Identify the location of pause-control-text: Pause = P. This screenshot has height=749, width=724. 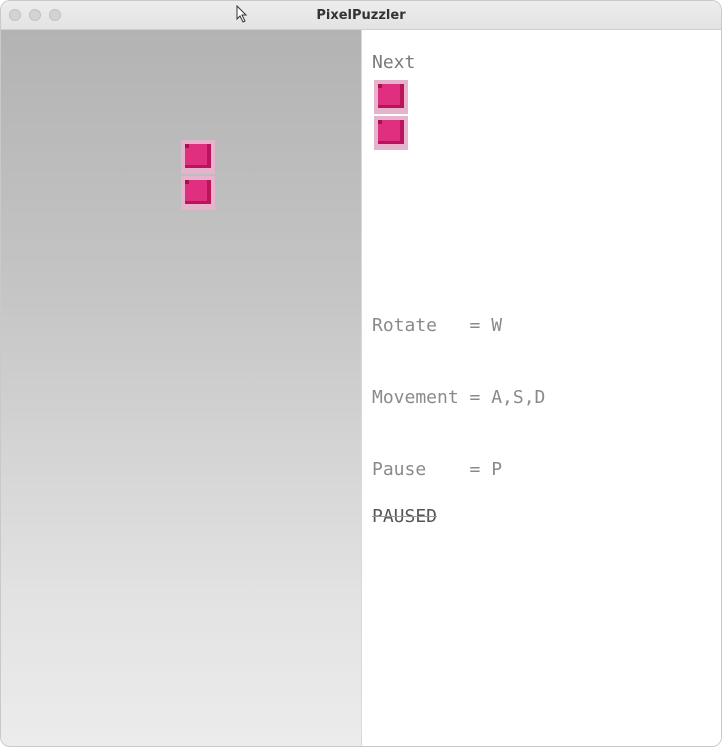
(437, 469).